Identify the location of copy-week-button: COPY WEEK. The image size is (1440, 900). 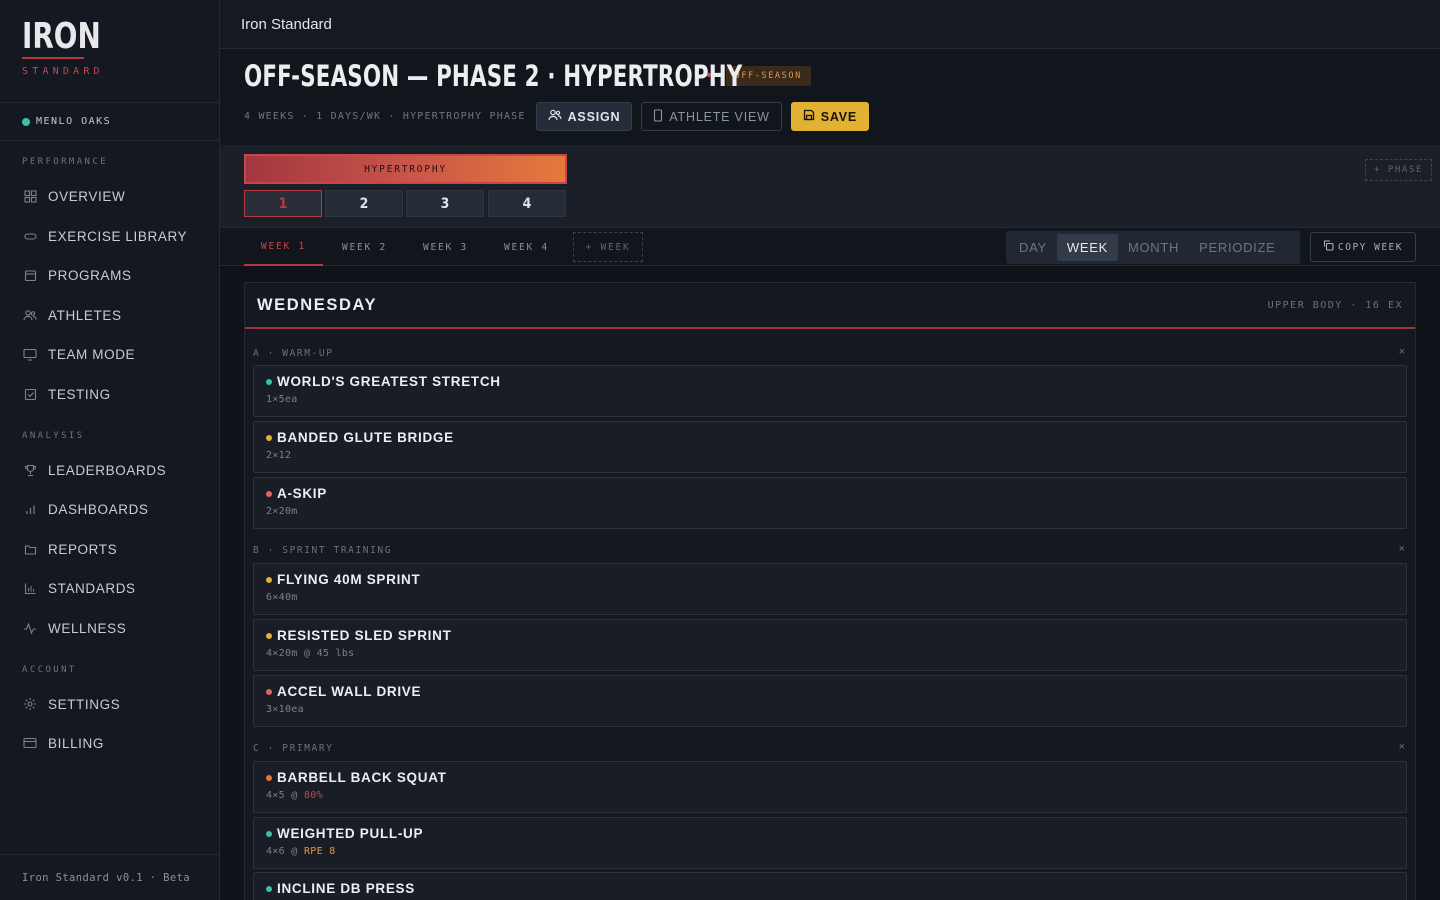
(1363, 247).